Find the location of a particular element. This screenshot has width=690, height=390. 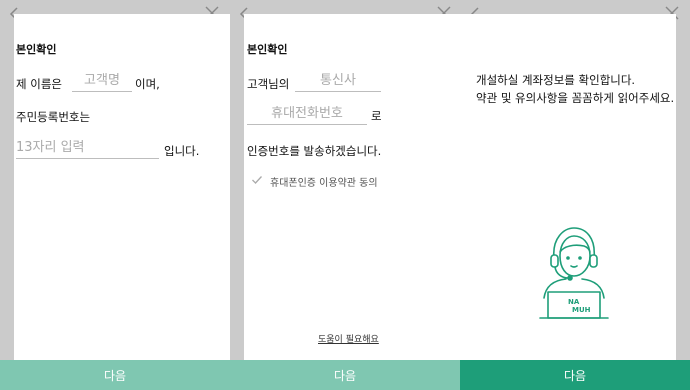

laptop-logo-bottom: MUH is located at coordinates (581, 310).